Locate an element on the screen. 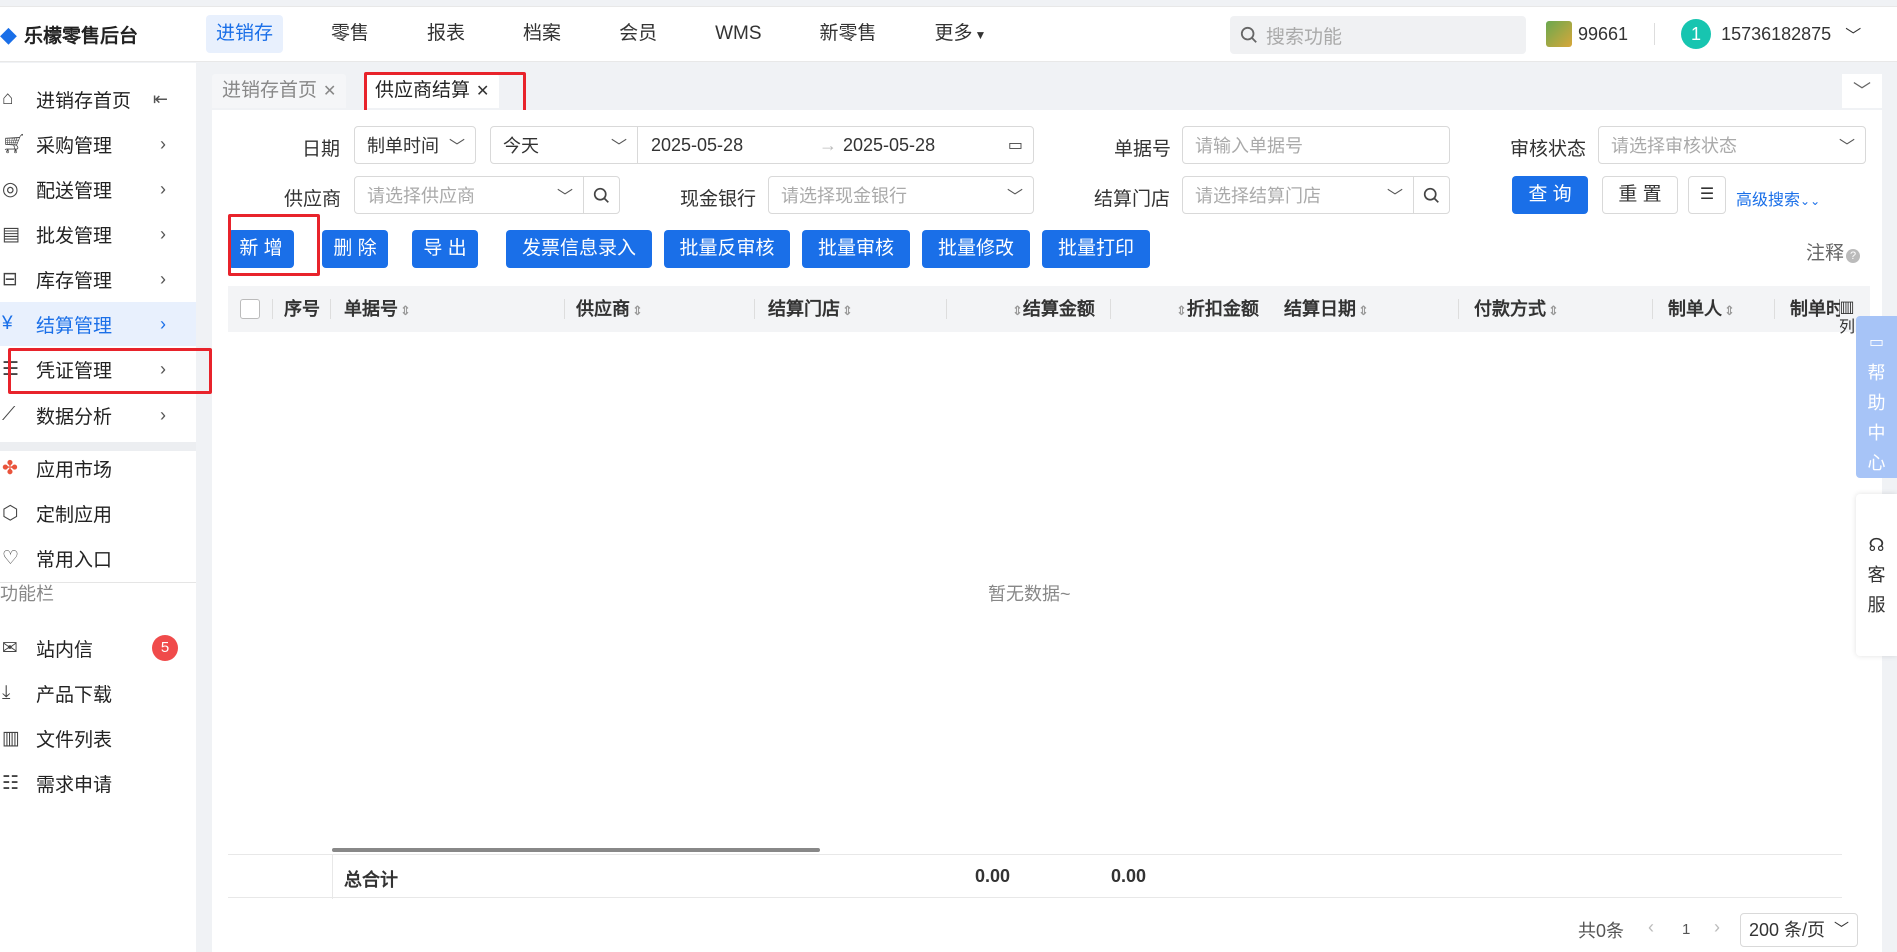 The width and height of the screenshot is (1897, 952). tabs-dropdown-icon: ﹀ is located at coordinates (1862, 91).